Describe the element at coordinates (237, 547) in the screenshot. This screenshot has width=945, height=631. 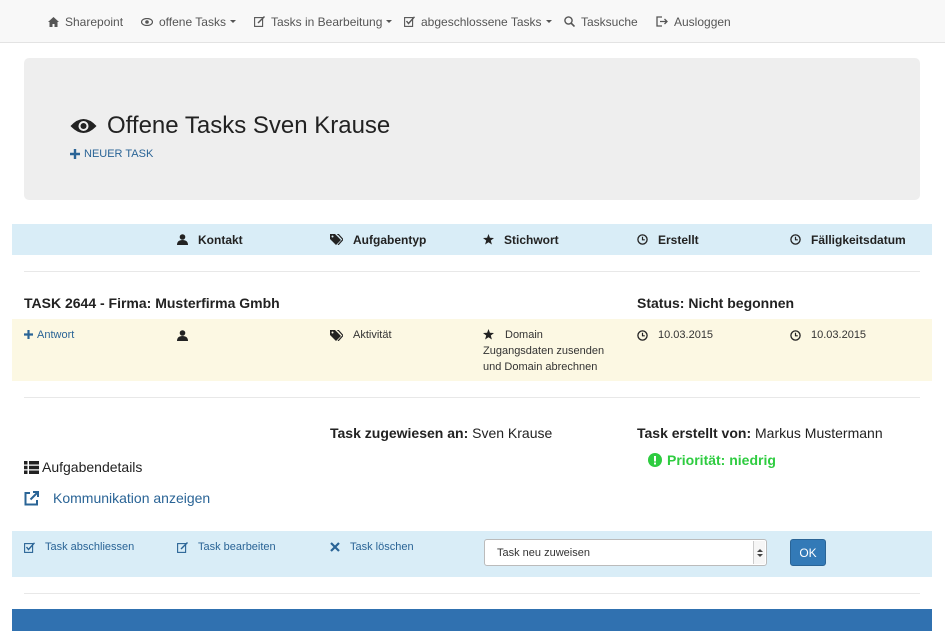
I see `edit-task-label: Task bearbeiten` at that location.